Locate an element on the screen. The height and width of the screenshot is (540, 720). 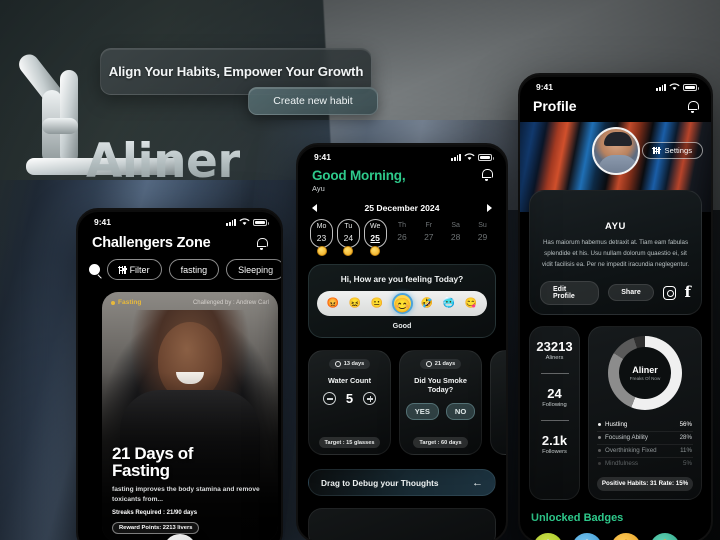
divider is located at coordinates (554, 373).